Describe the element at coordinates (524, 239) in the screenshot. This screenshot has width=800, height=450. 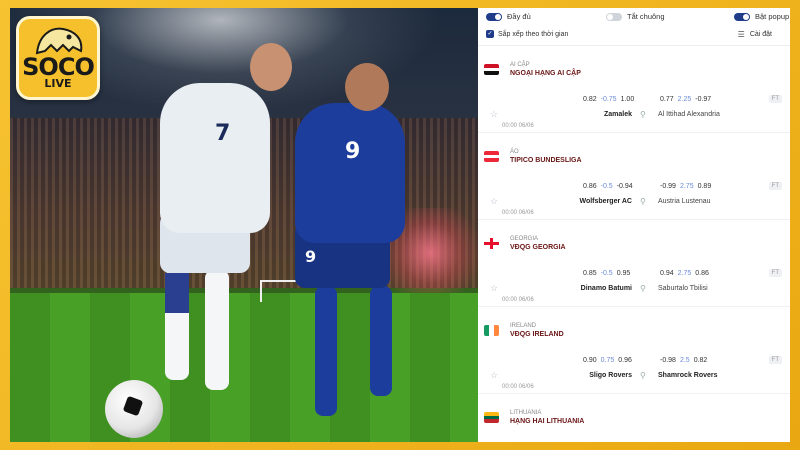
I see `league-country: GEORGIA` at that location.